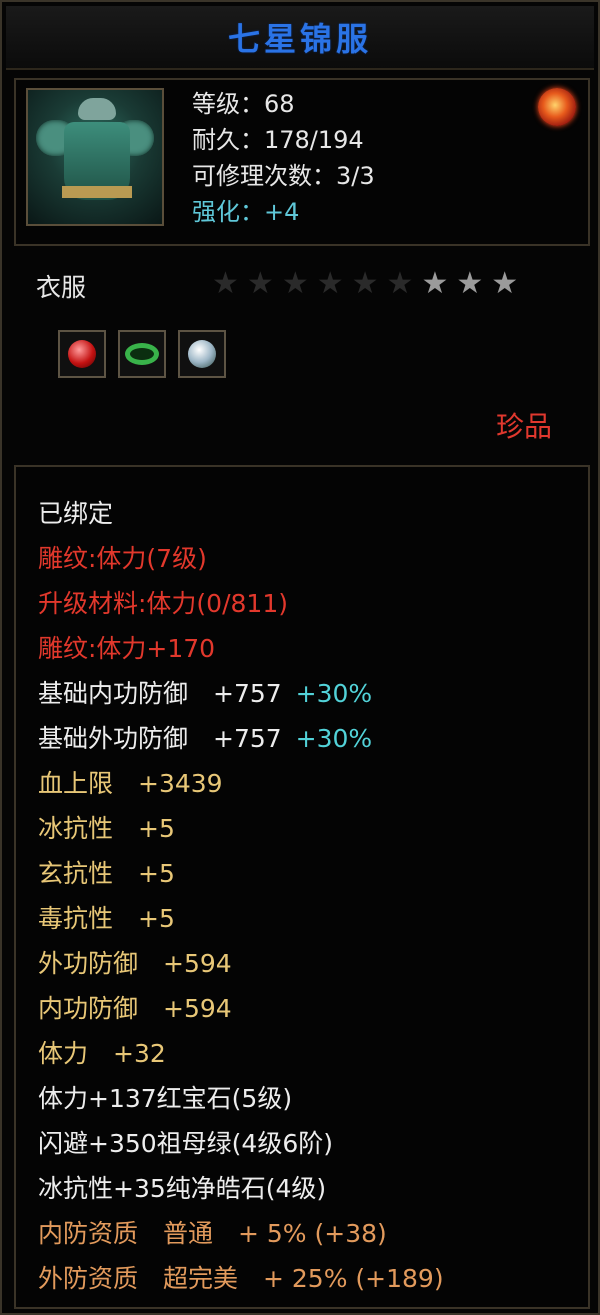 The image size is (600, 1315). Describe the element at coordinates (185, 1143) in the screenshot. I see `attribute-text: 闪避+350祖母绿(4级6阶)` at that location.